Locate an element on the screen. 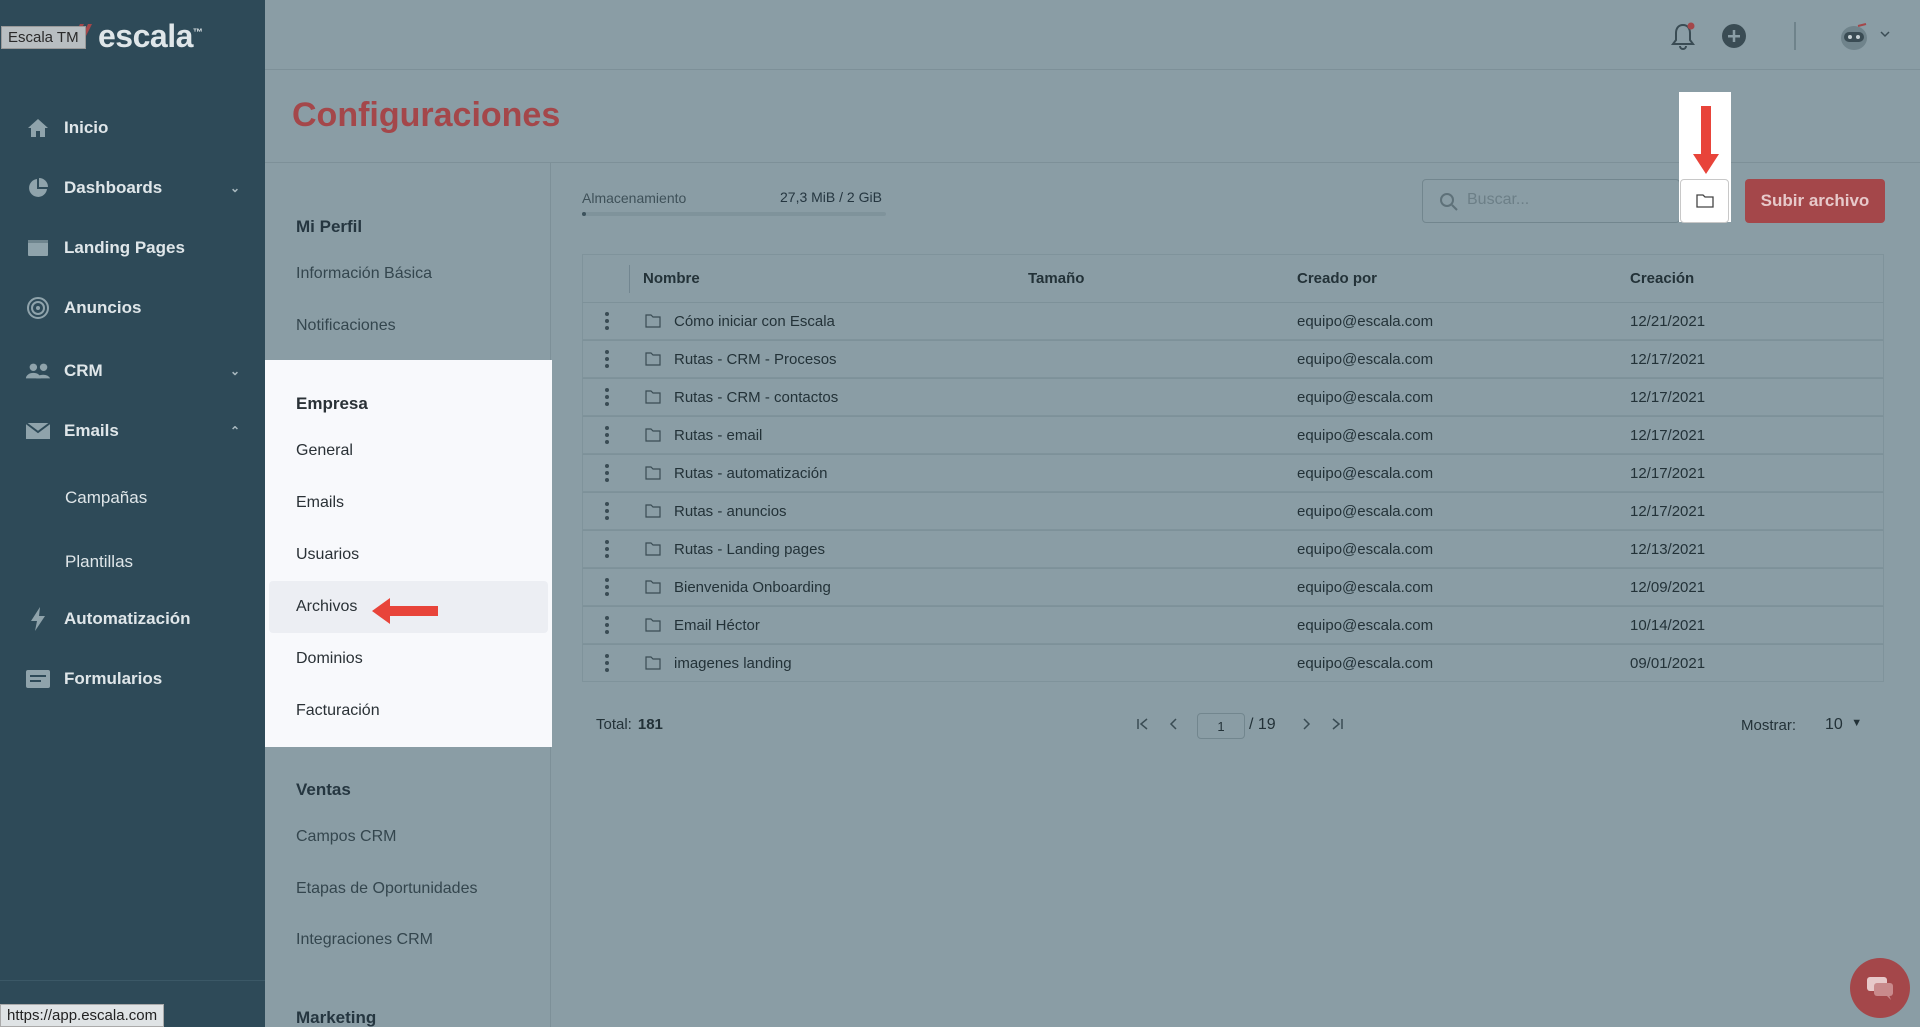 The image size is (1920, 1027). cell-name: Rutas - automatización is located at coordinates (750, 473).